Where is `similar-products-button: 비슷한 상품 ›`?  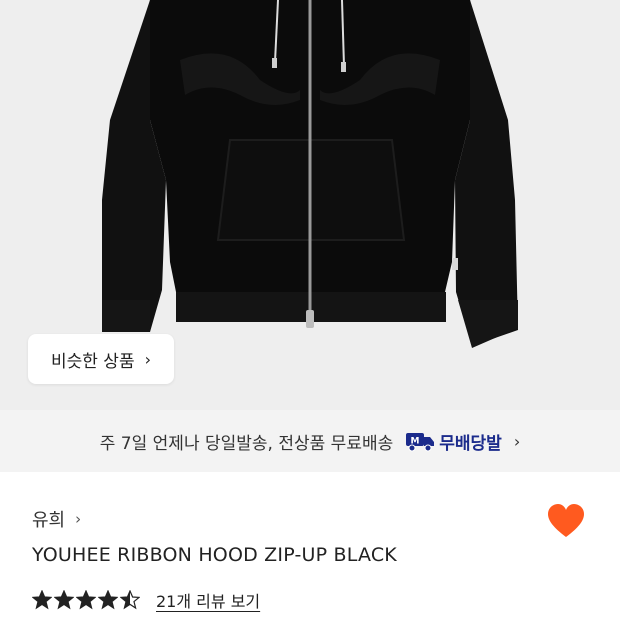
similar-products-button: 비슷한 상품 › is located at coordinates (101, 359).